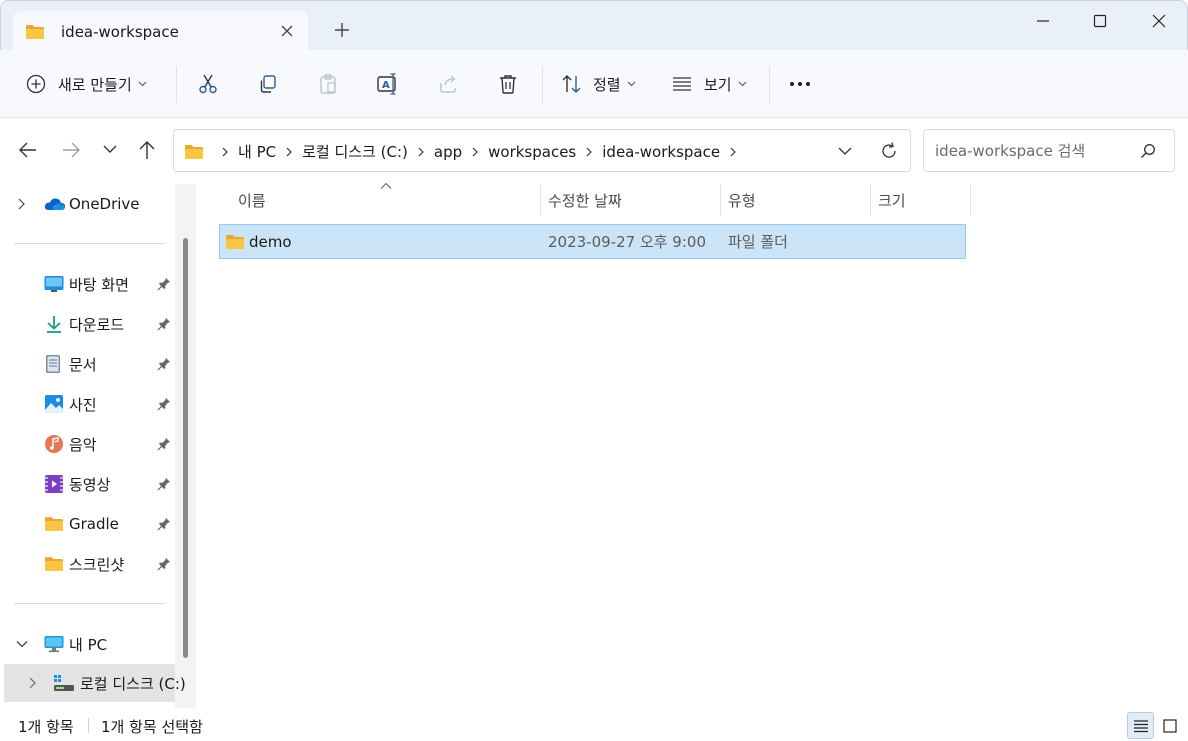 This screenshot has width=1188, height=741. What do you see at coordinates (54, 284) in the screenshot?
I see `desktop-icon` at bounding box center [54, 284].